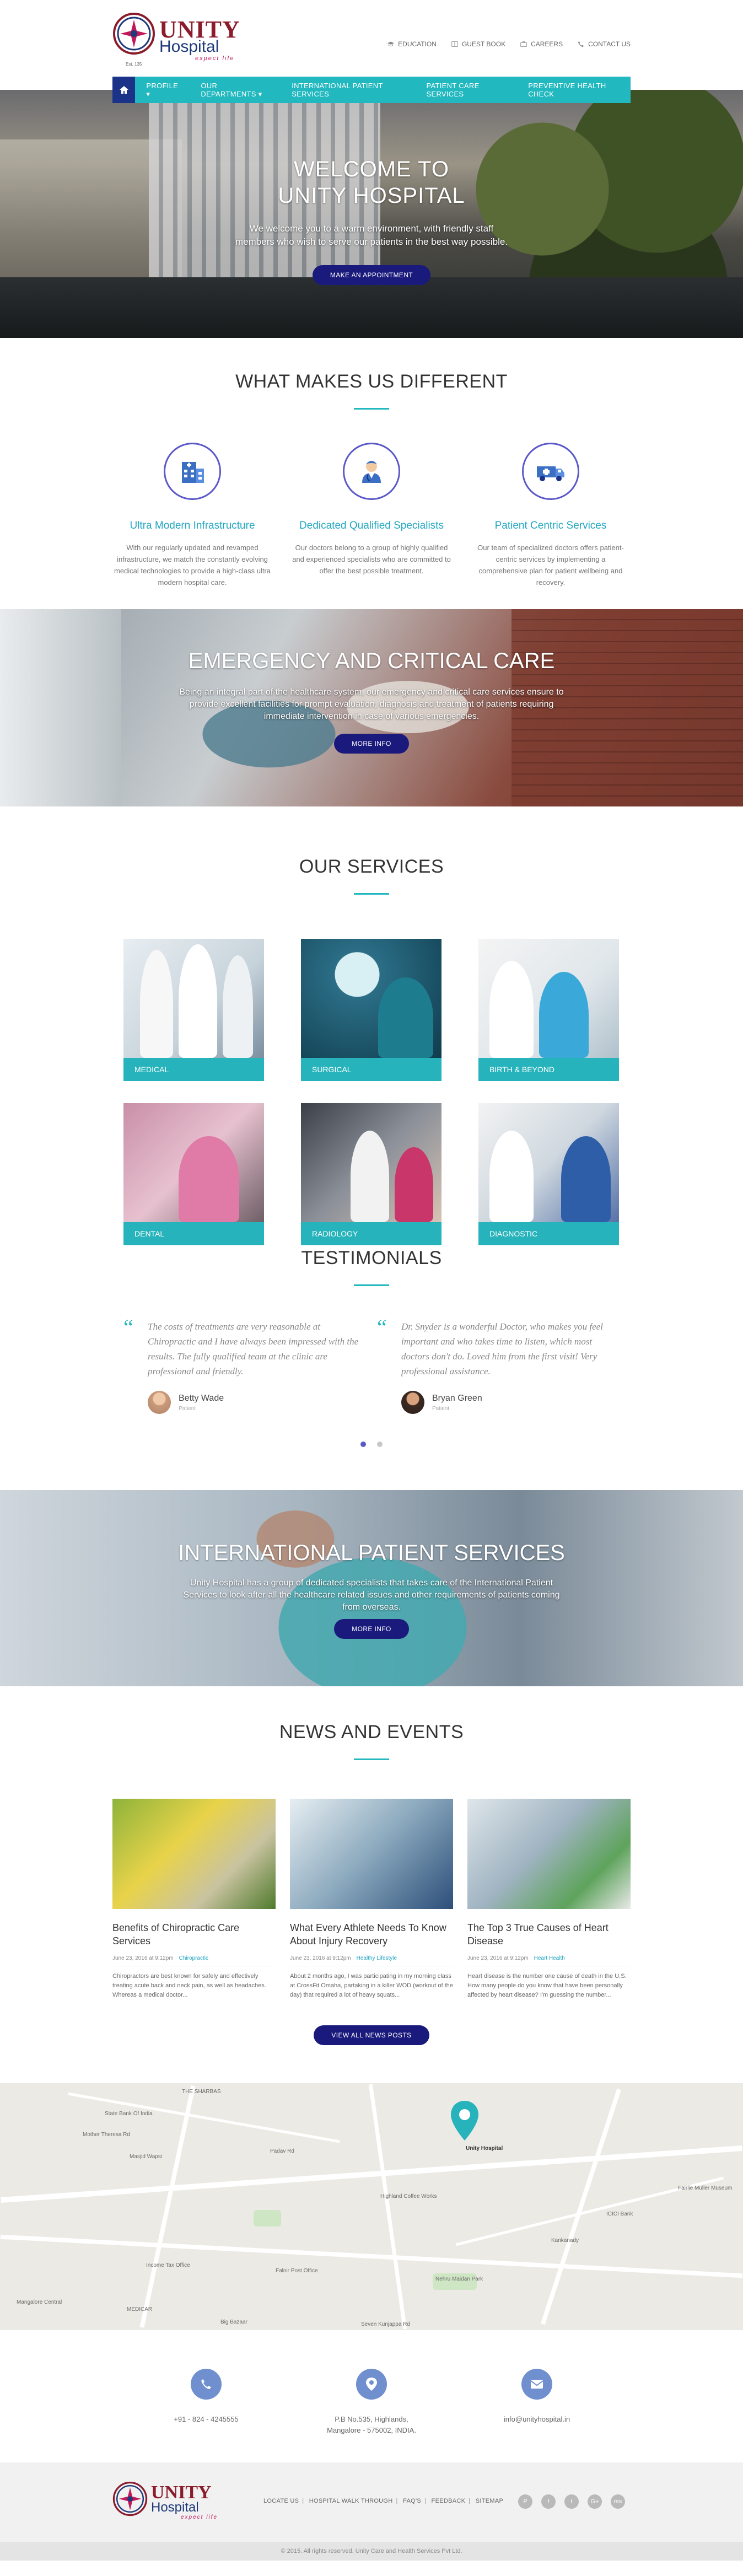 The height and width of the screenshot is (2576, 743). Describe the element at coordinates (39, 2302) in the screenshot. I see `map-label: Mangalore Central` at that location.